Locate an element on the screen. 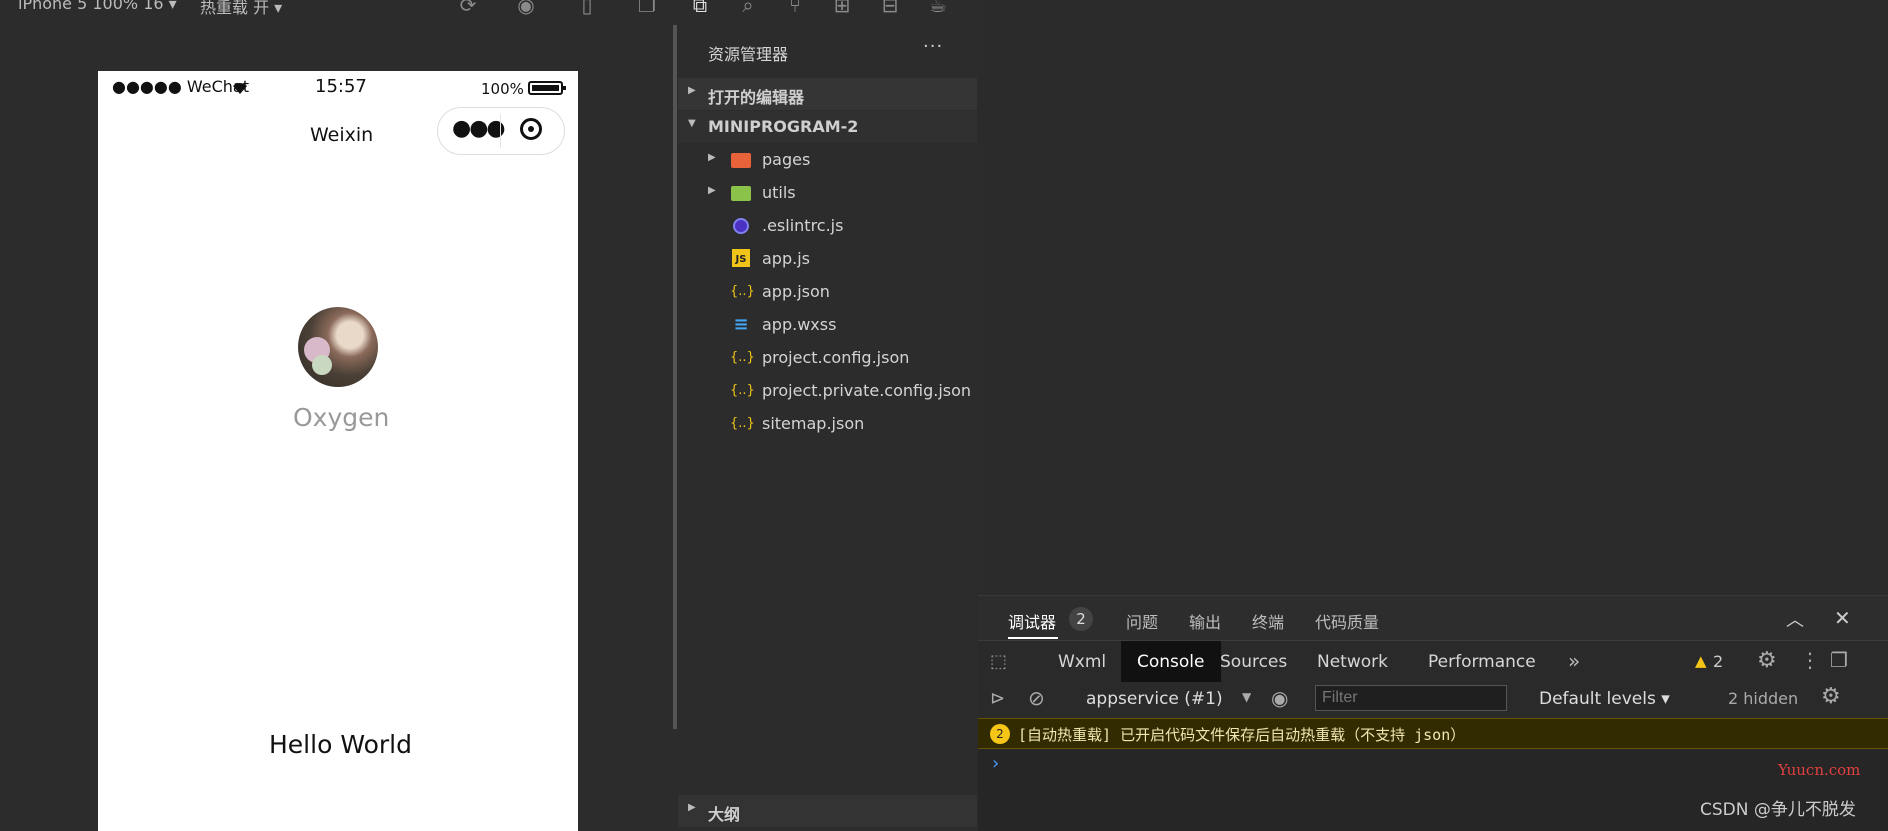 This screenshot has width=1888, height=831. hello-text: Hello World is located at coordinates (340, 744).